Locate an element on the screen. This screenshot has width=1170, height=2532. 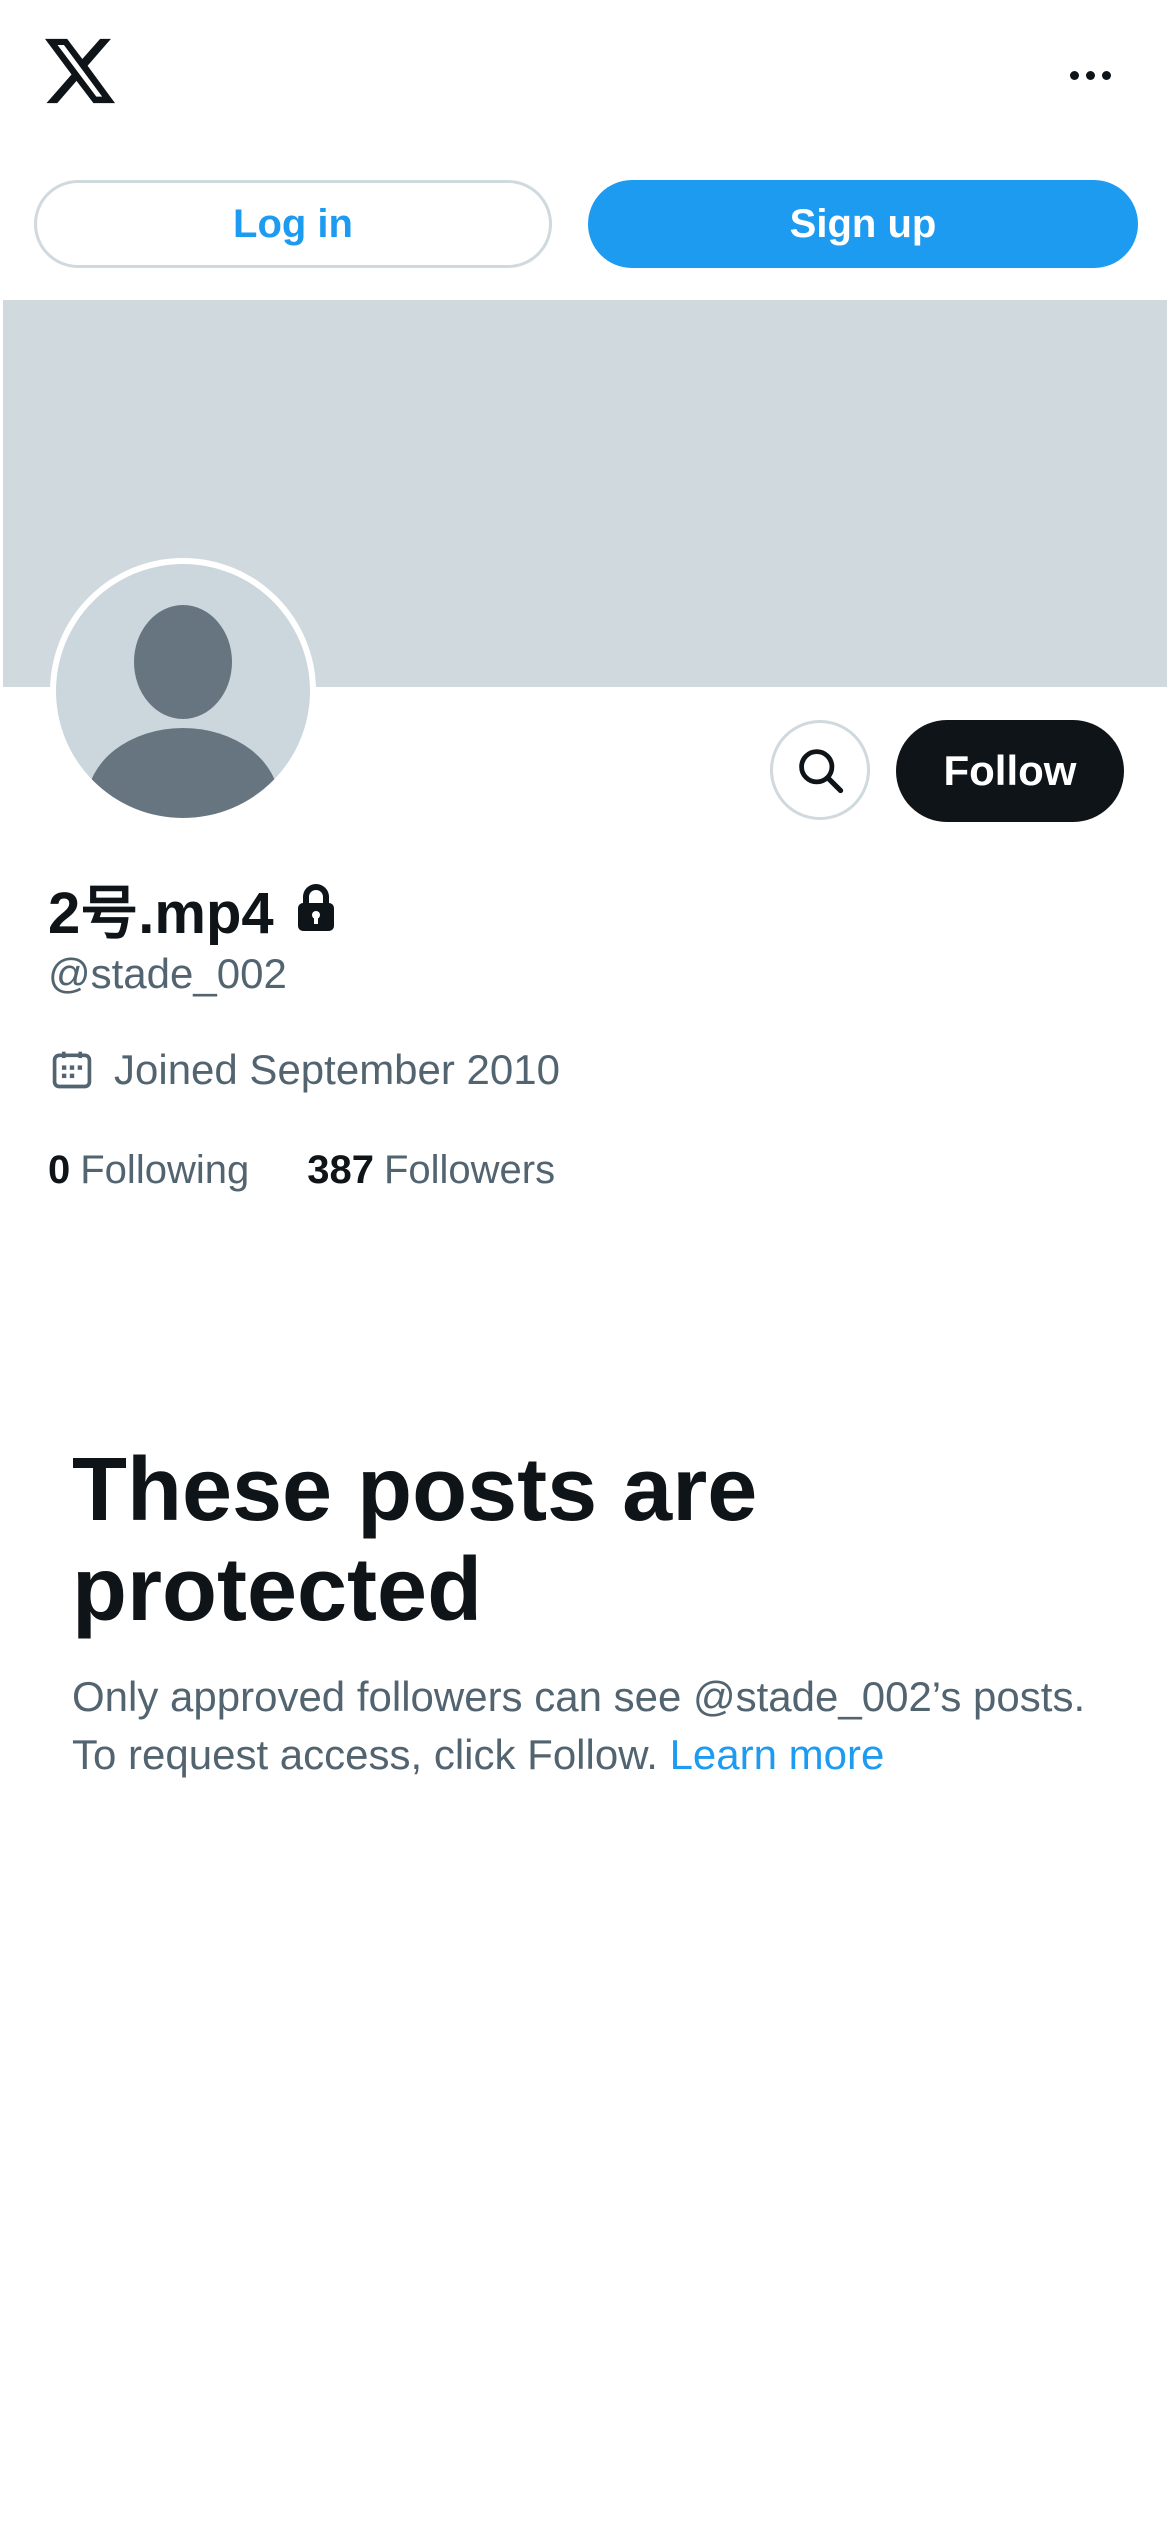
followers-link: 387 Followers is located at coordinates (431, 1170).